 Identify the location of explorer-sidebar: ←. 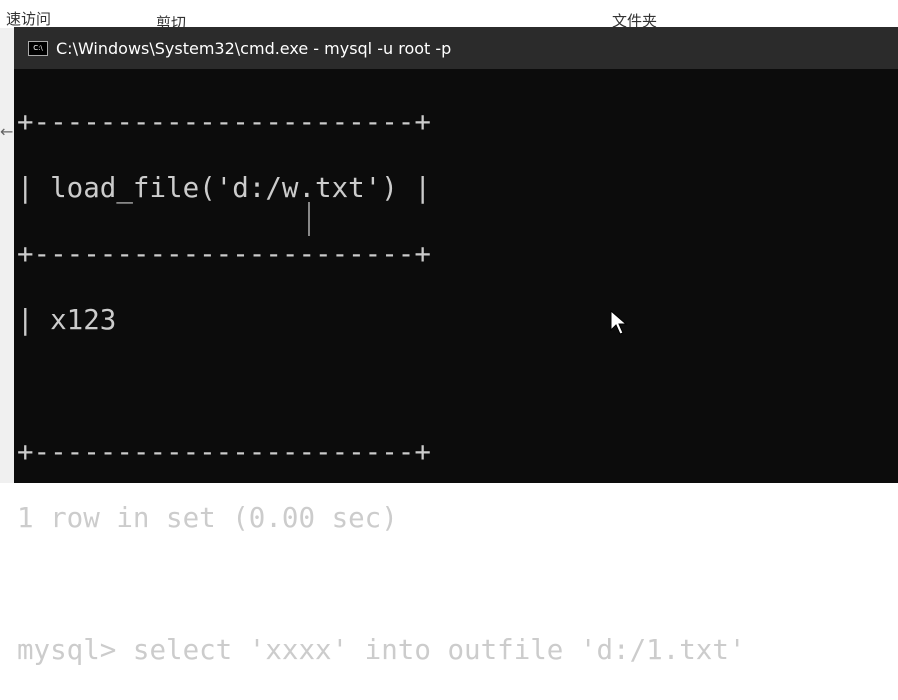
(7, 255).